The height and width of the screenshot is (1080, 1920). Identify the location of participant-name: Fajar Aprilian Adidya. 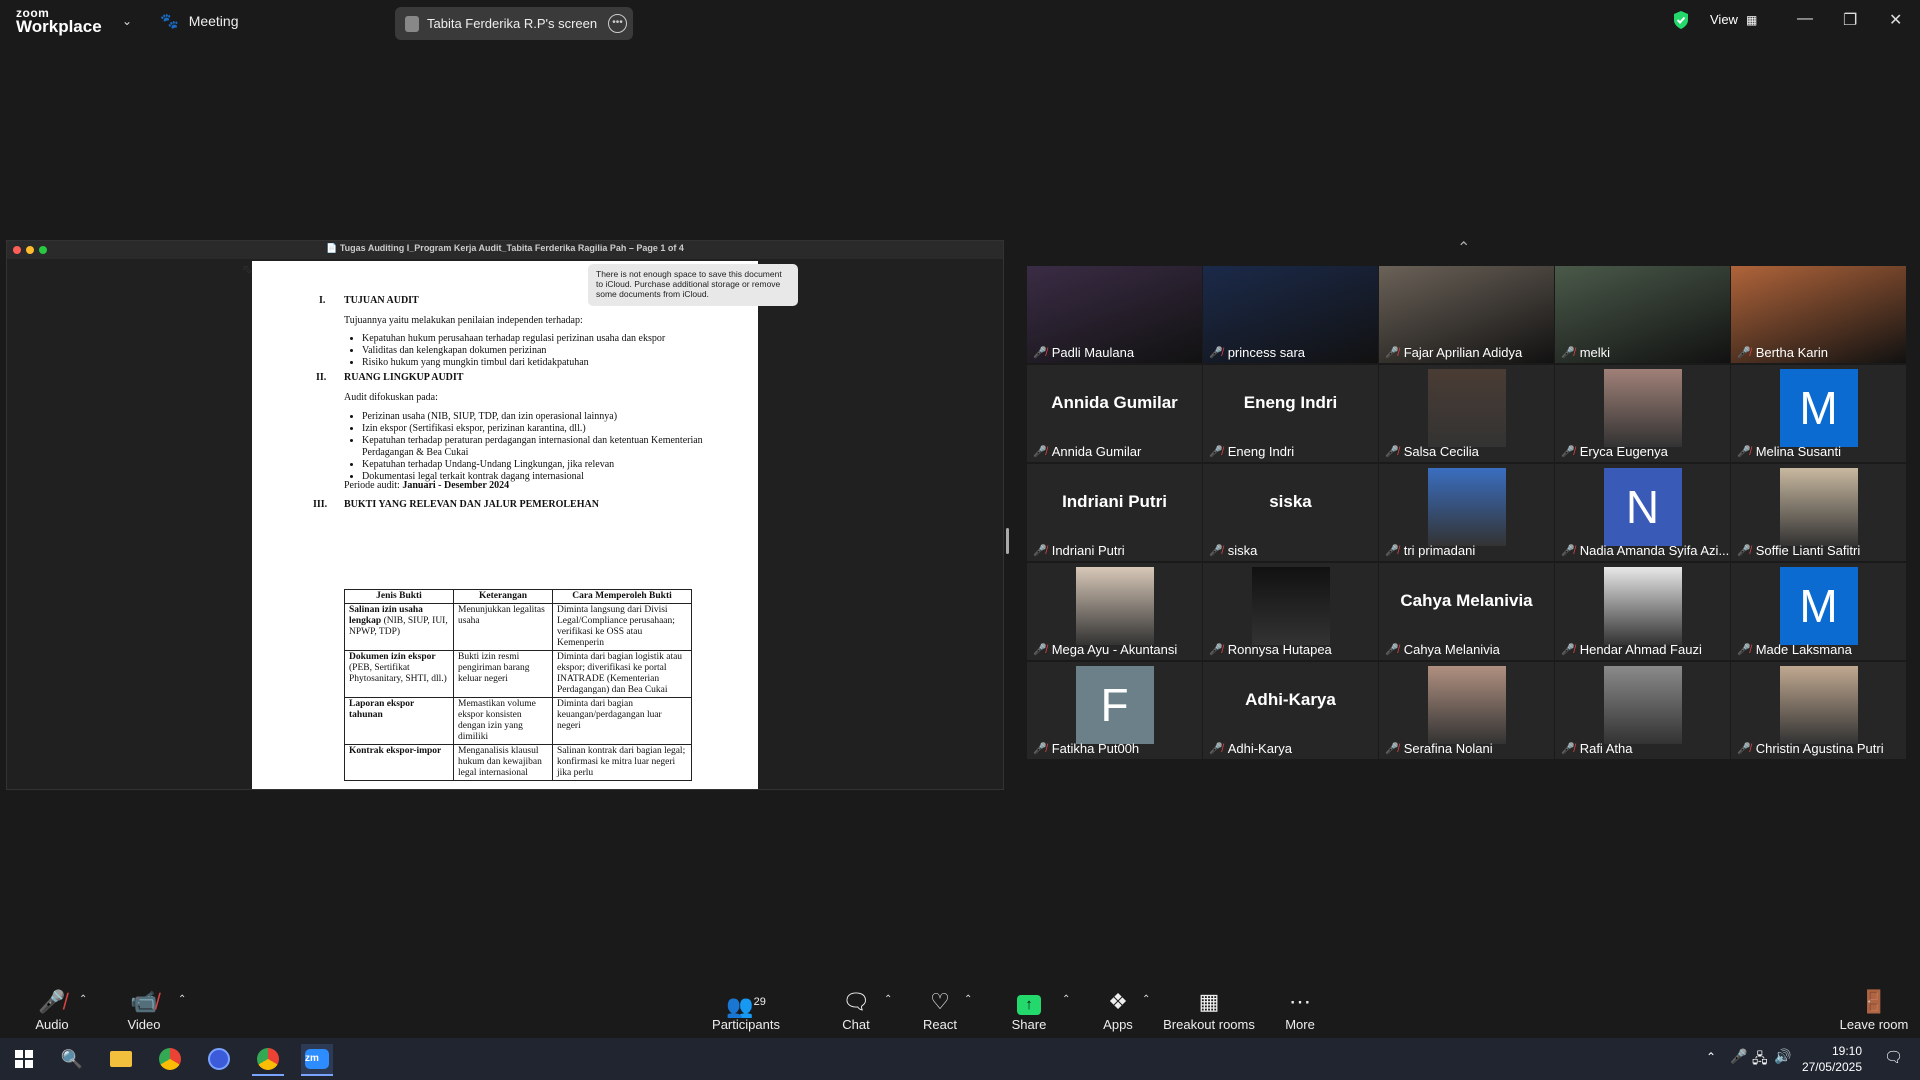
(1463, 352).